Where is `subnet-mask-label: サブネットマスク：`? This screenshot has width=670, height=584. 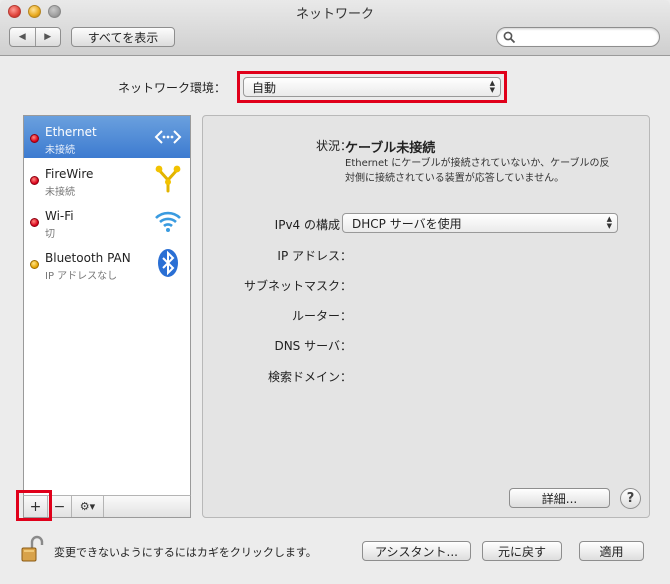
subnet-mask-label: サブネットマスク： is located at coordinates (297, 286).